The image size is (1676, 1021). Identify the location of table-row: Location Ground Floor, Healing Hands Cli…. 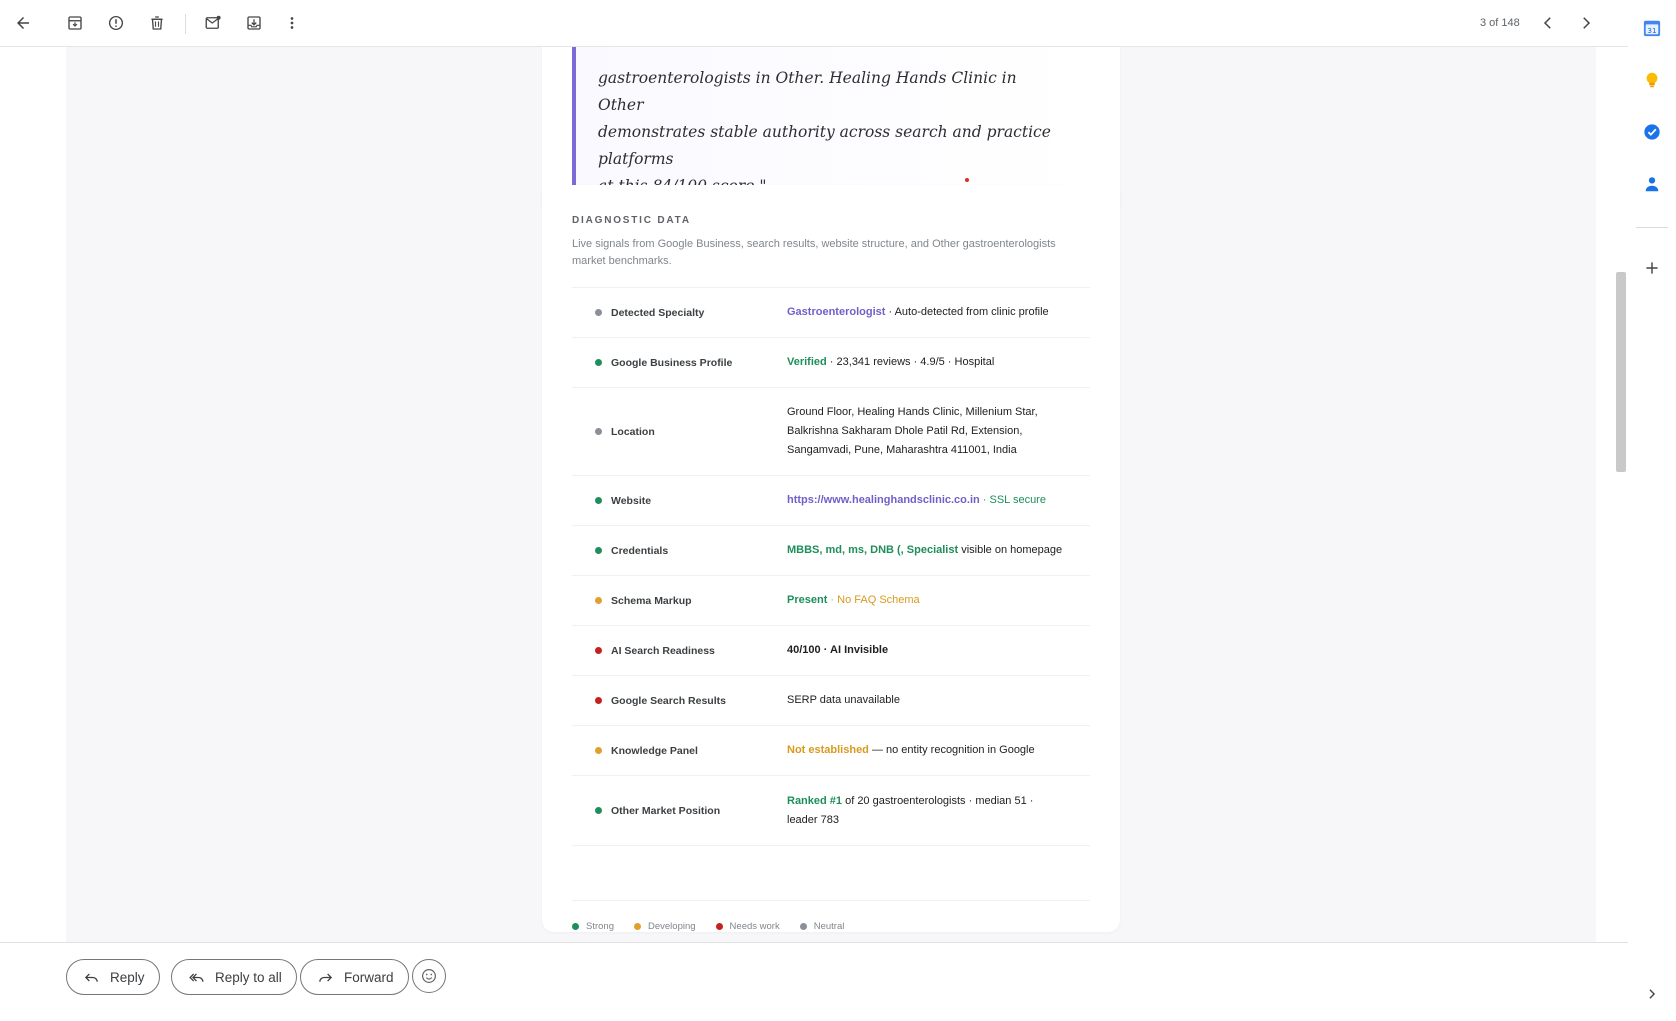
(831, 432).